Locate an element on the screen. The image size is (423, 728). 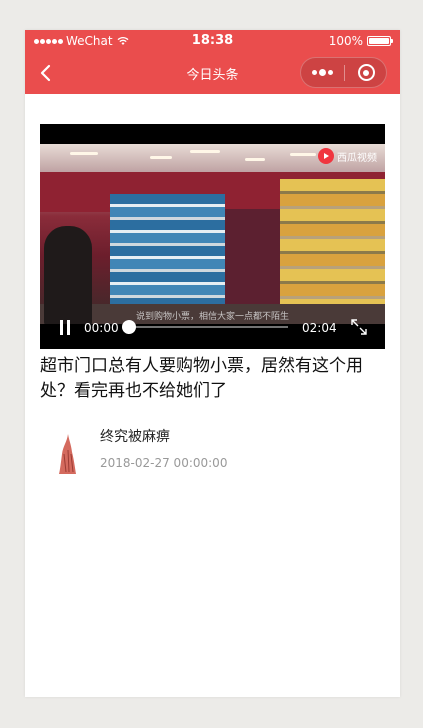
close-ring-icon is located at coordinates (366, 72).